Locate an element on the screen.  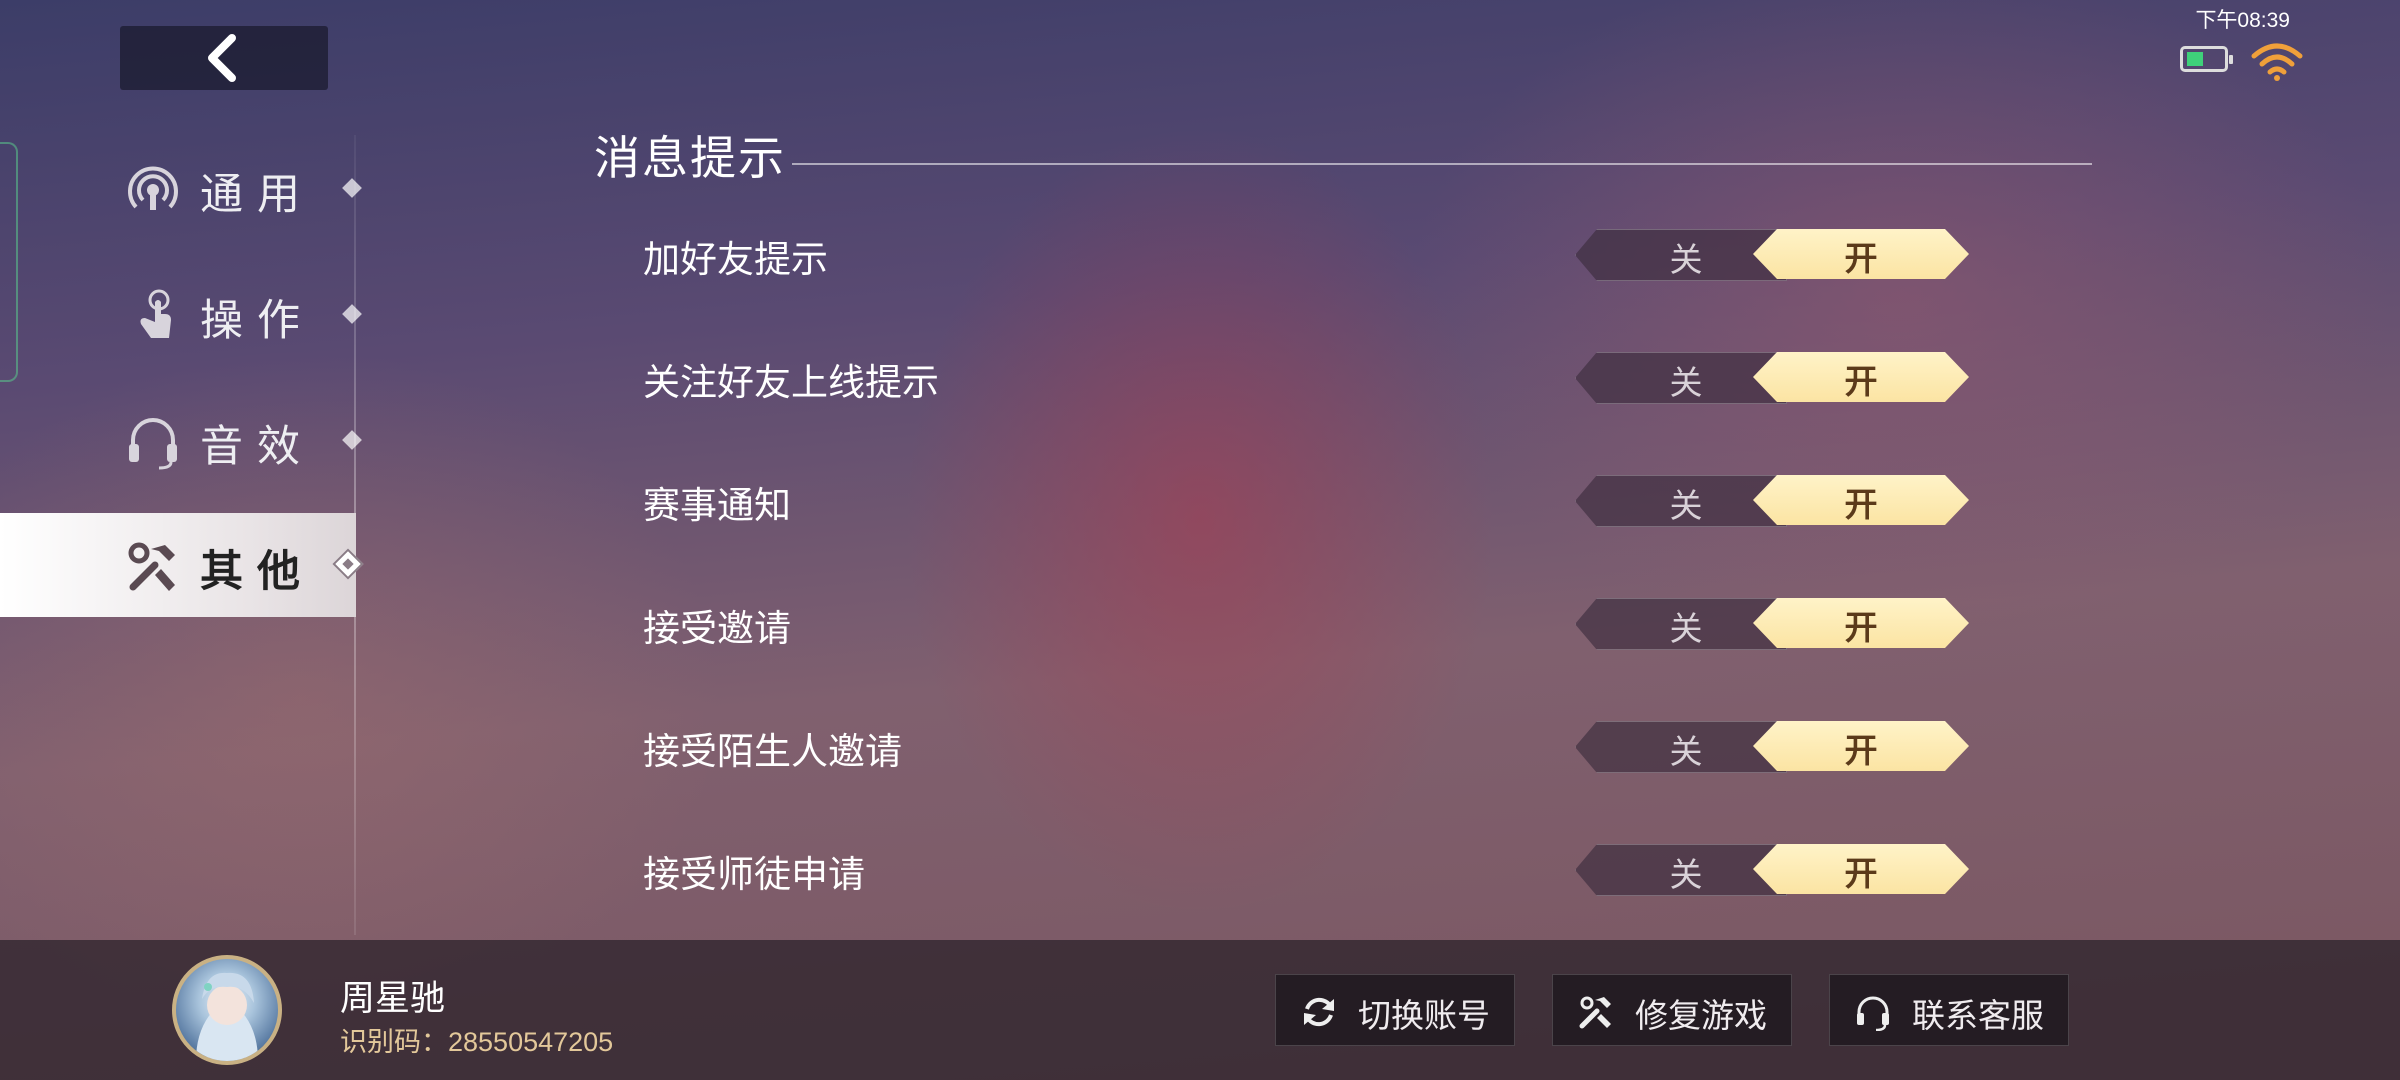
section-divider is located at coordinates (1442, 164).